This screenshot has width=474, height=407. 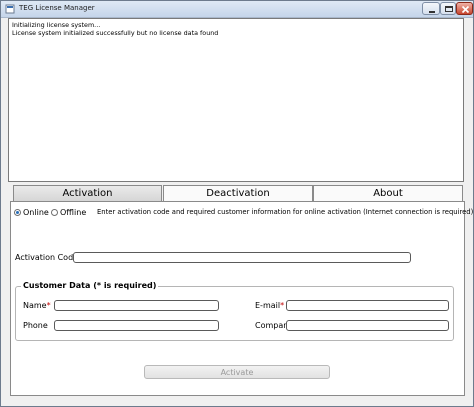 I want to click on activate-button: Activate, so click(x=237, y=372).